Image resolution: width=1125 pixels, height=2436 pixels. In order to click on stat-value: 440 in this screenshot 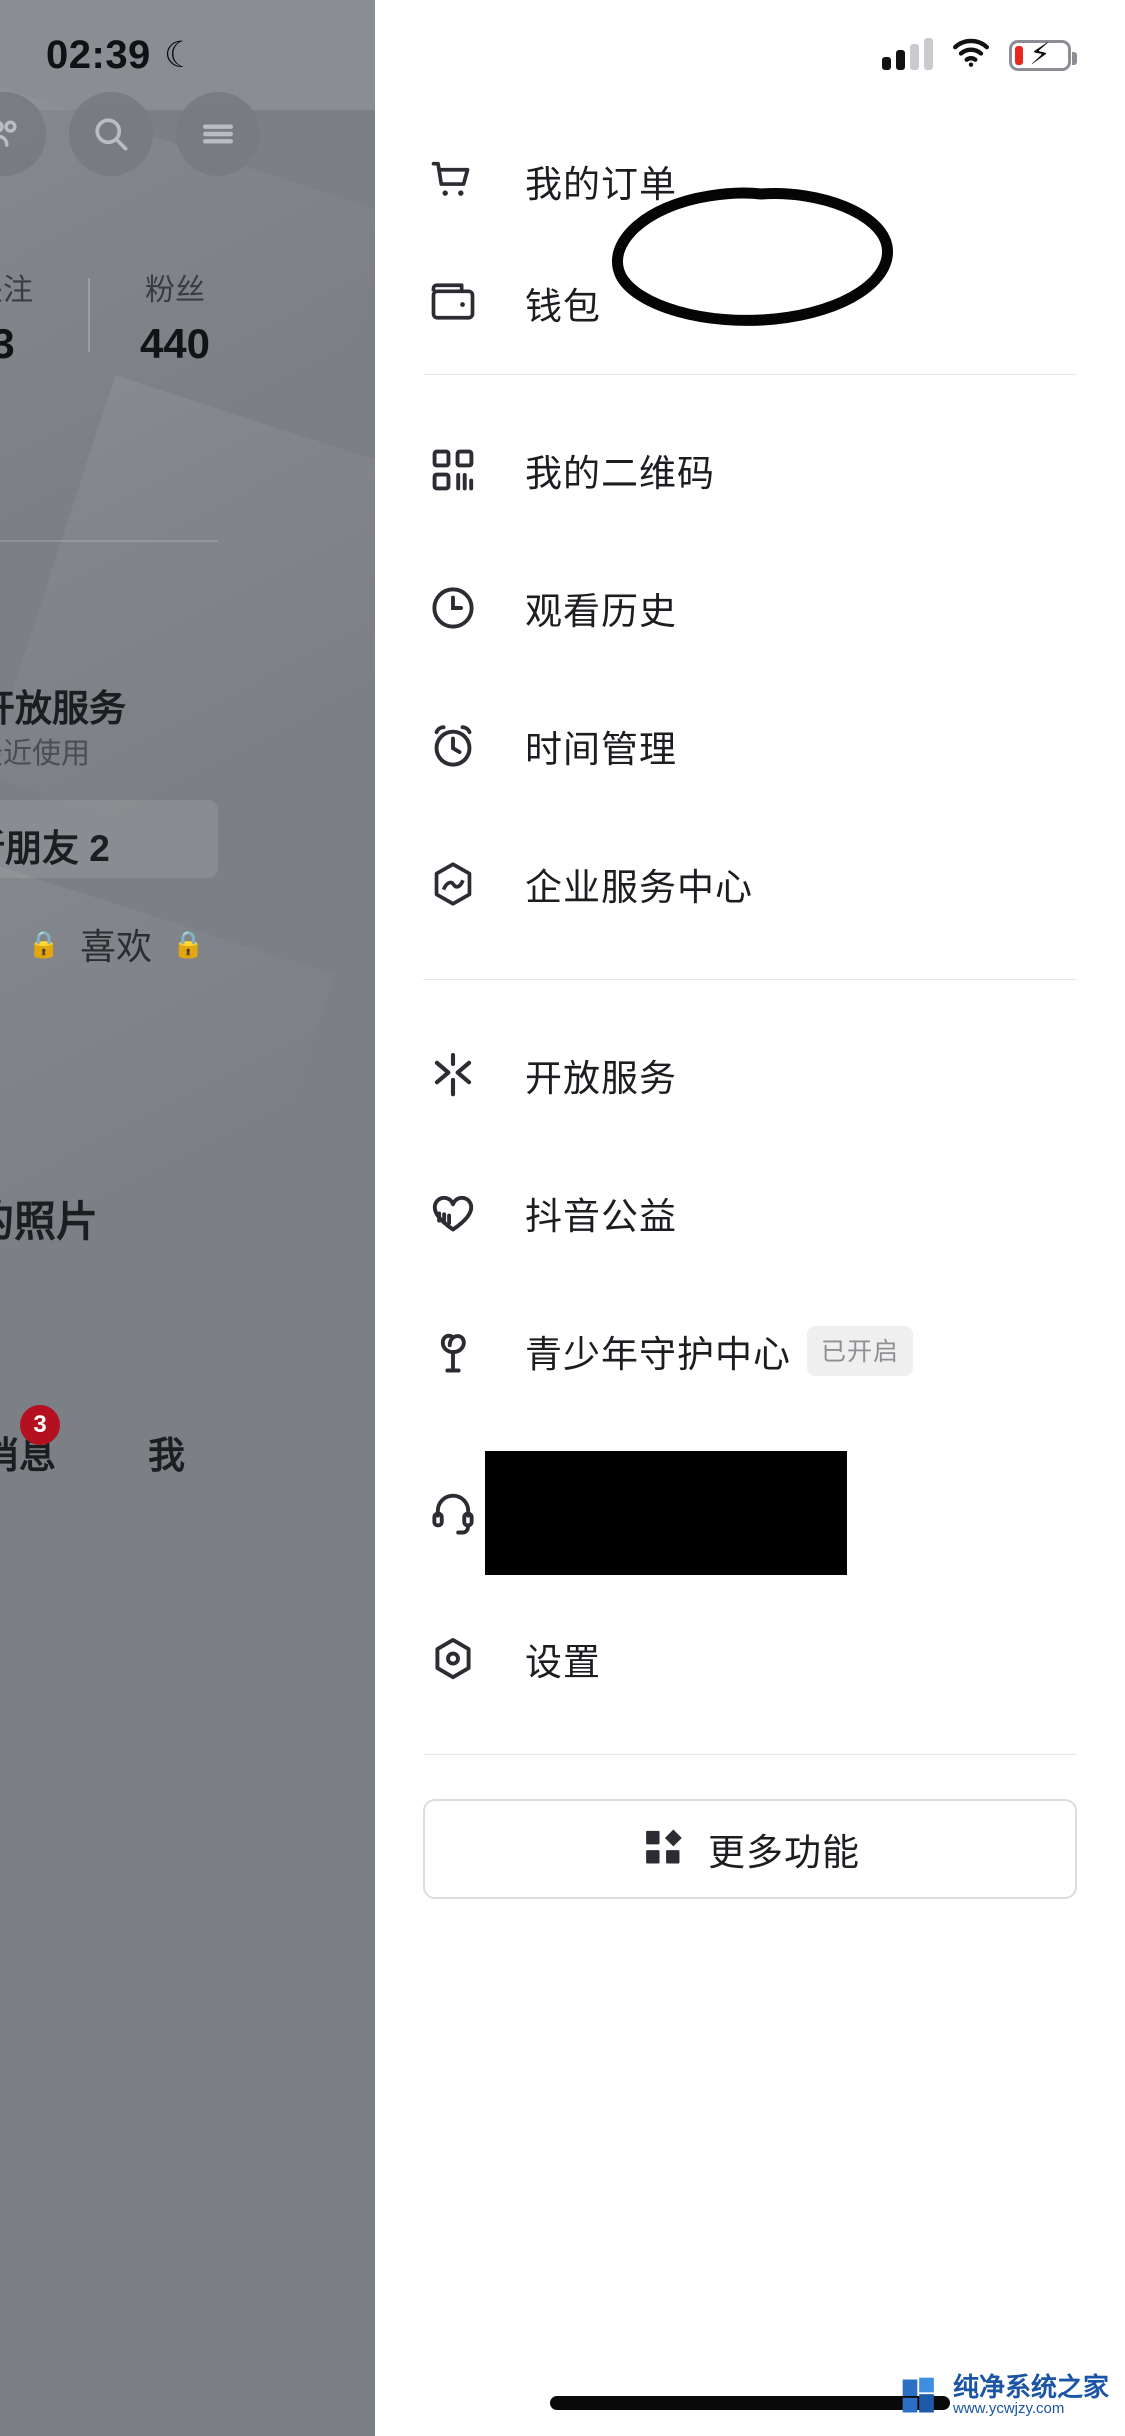, I will do `click(175, 343)`.